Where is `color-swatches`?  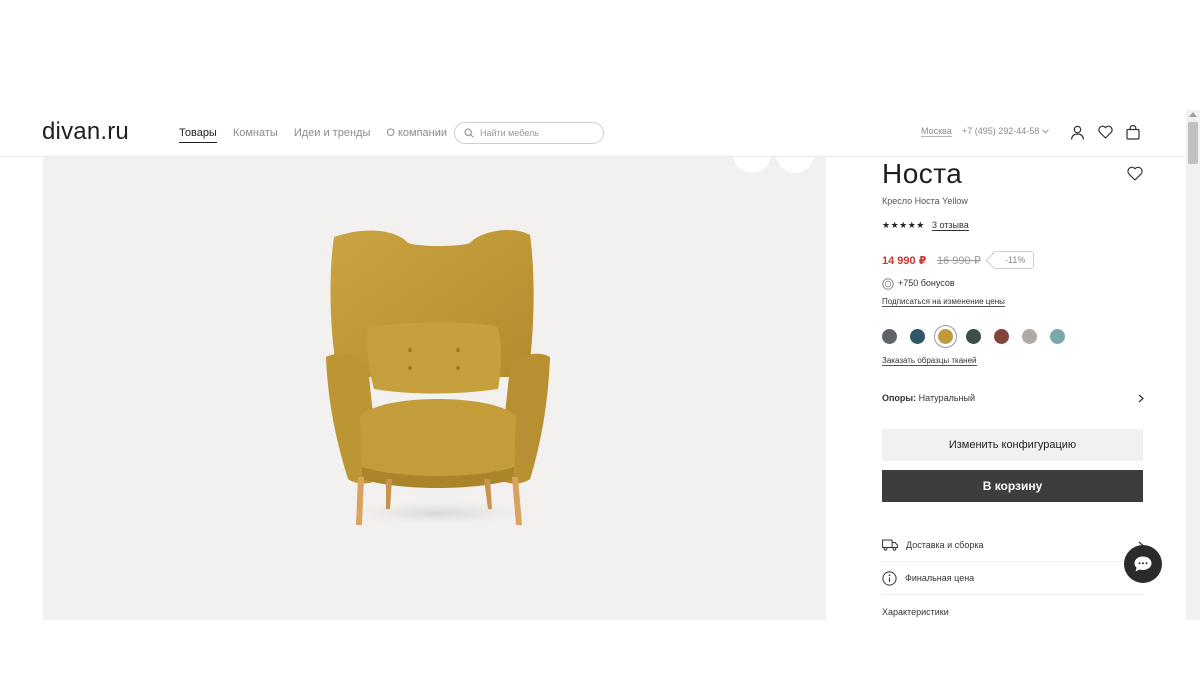 color-swatches is located at coordinates (973, 336).